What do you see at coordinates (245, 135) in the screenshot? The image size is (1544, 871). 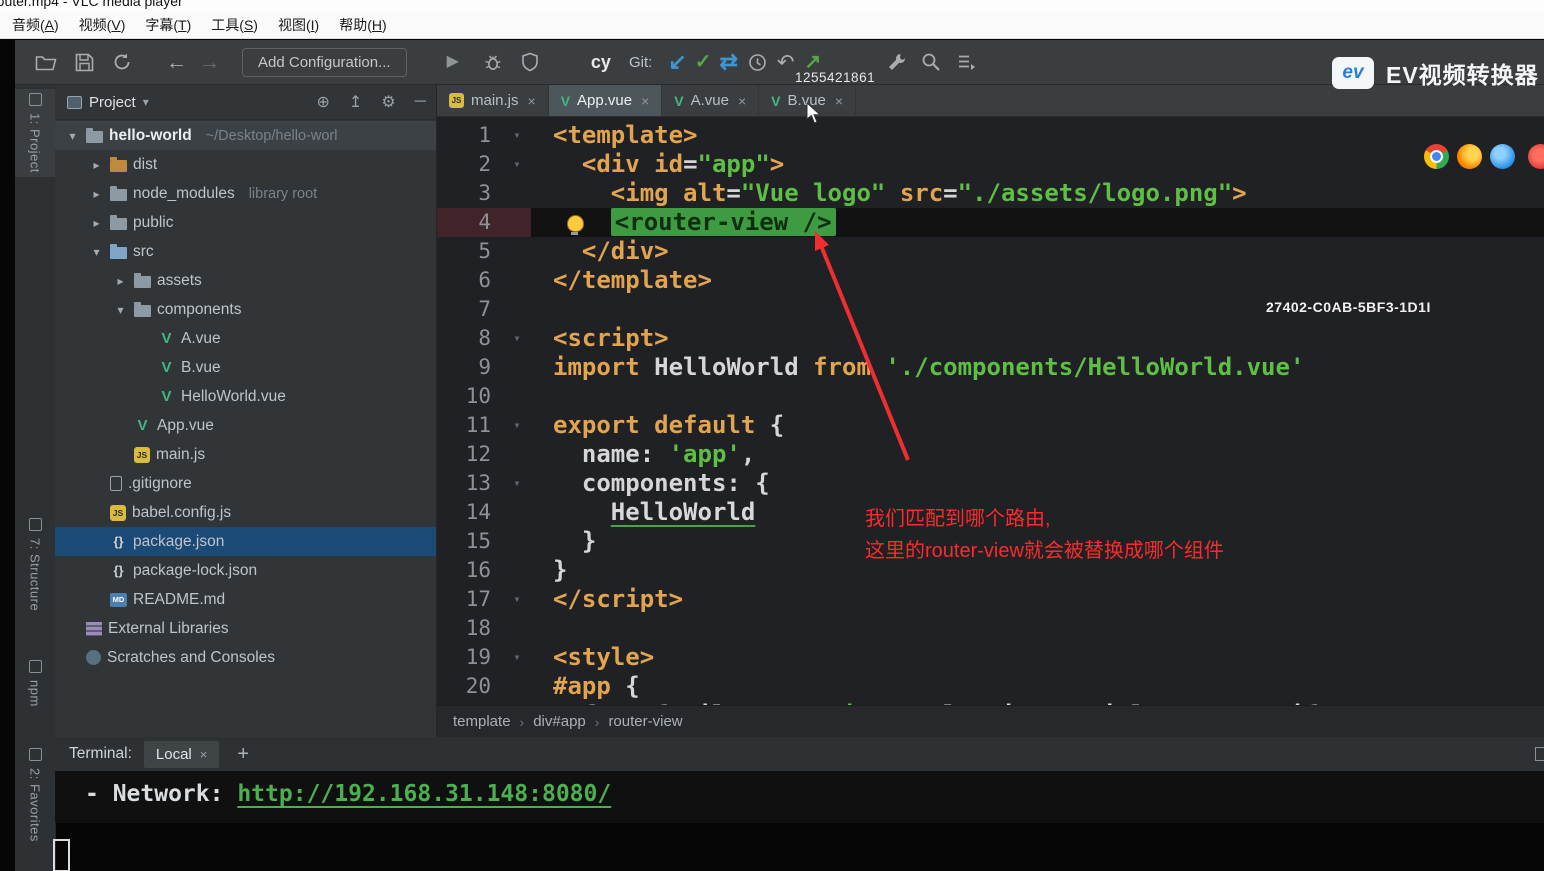 I see `tree-item-hello-world: ▾ hello-world ~/Desktop/hello-worl` at bounding box center [245, 135].